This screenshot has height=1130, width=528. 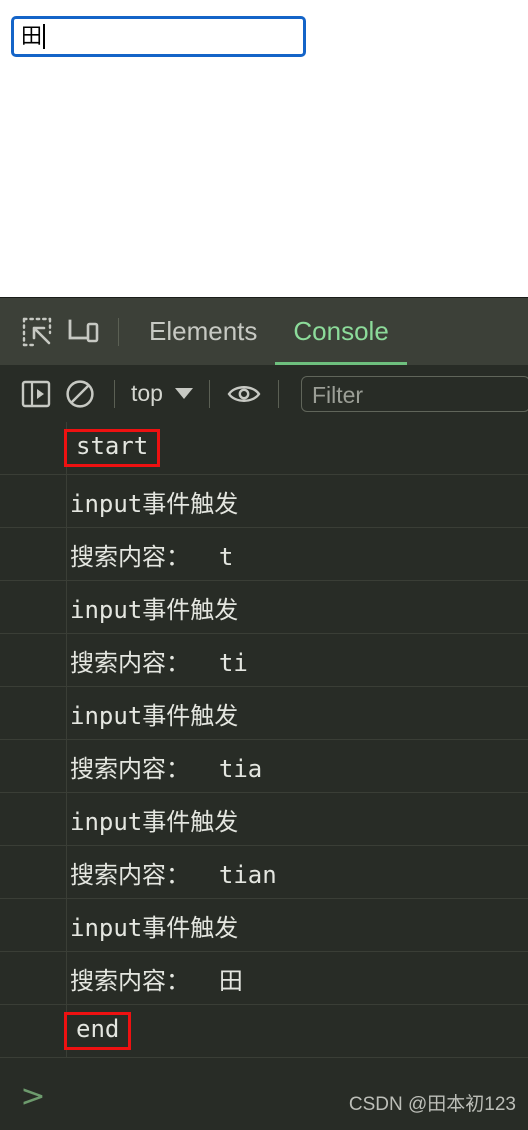 What do you see at coordinates (264, 978) in the screenshot?
I see `console-message-row: 搜索内容： 田` at bounding box center [264, 978].